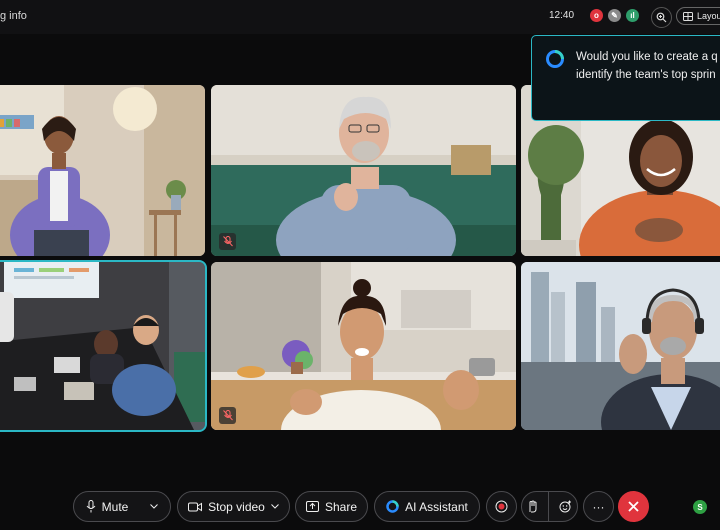 This screenshot has width=720, height=530. What do you see at coordinates (115, 506) in the screenshot?
I see `mute-button-label: Mute` at bounding box center [115, 506].